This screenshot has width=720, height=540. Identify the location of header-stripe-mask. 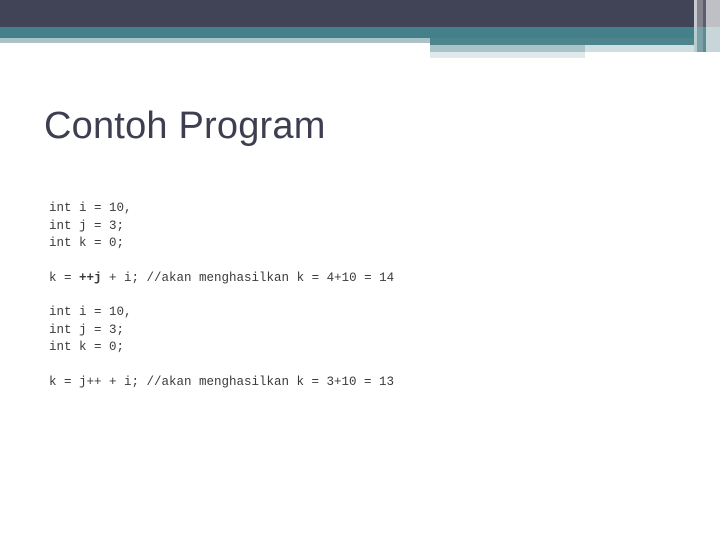
(707, 56).